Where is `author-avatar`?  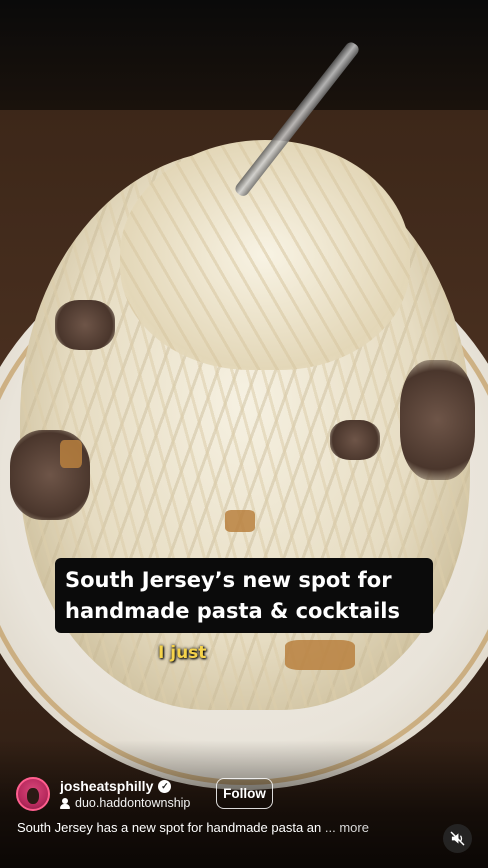
author-avatar is located at coordinates (33, 794).